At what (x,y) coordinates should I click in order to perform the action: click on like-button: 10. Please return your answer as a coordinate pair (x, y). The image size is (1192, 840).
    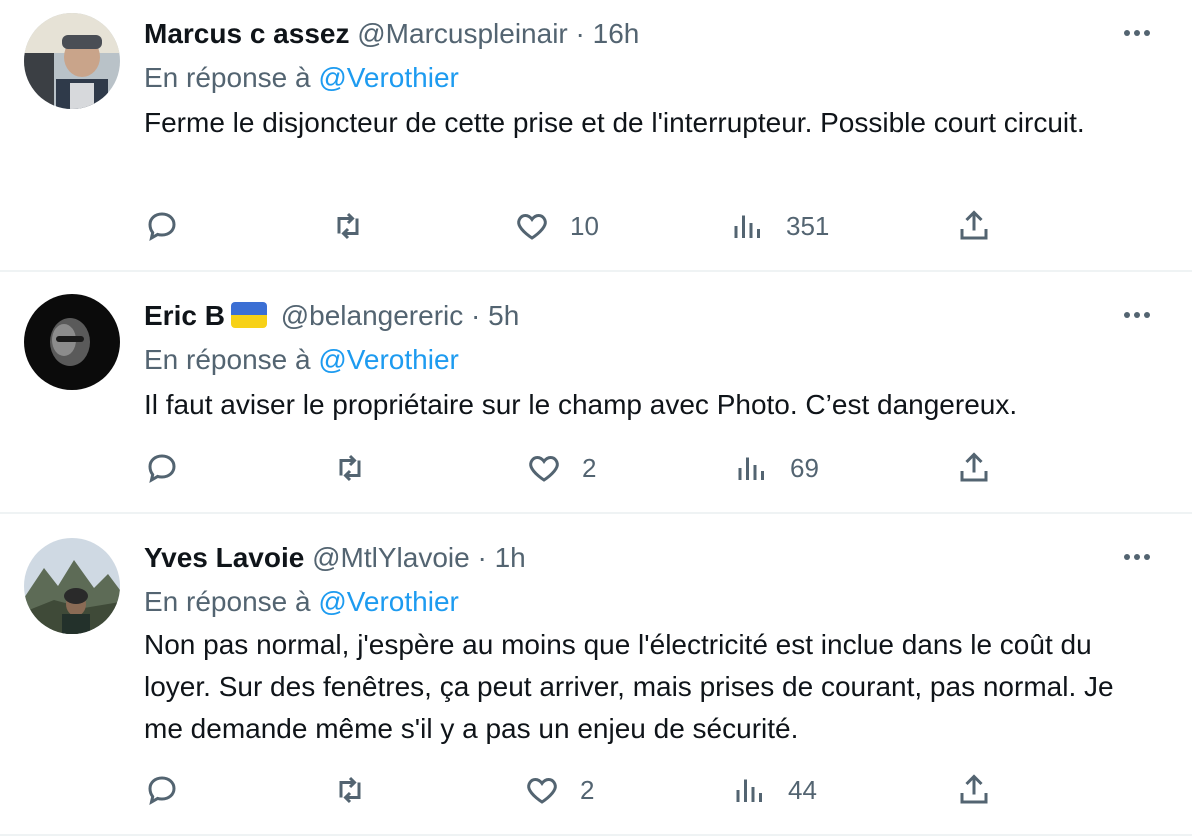
    Looking at the image, I should click on (556, 226).